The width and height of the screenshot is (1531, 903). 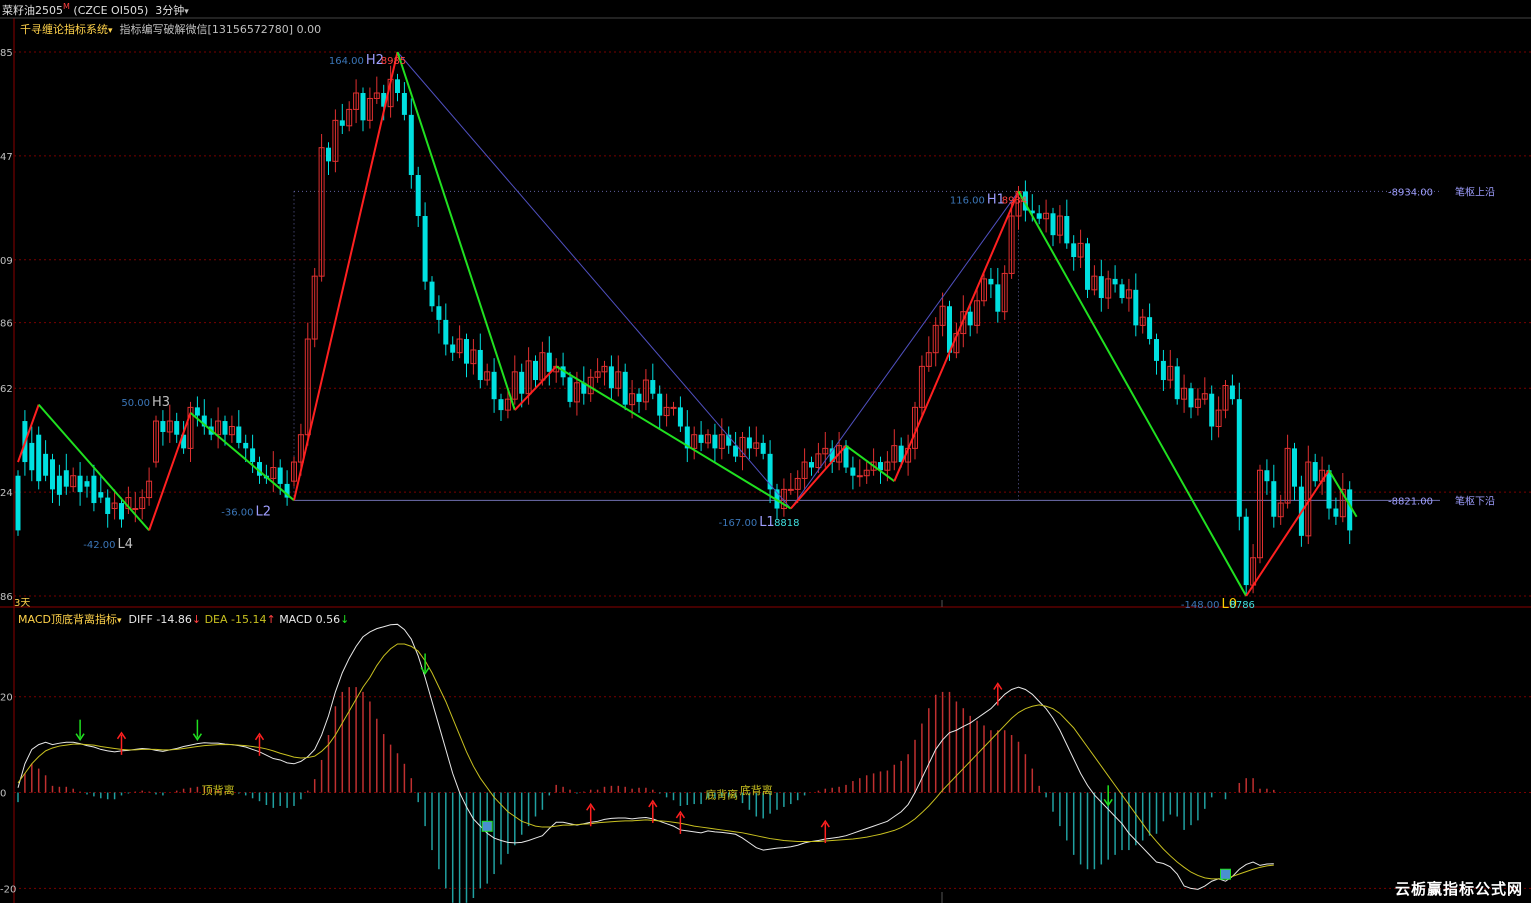 What do you see at coordinates (786, 523) in the screenshot?
I see `pivot-label: 8818` at bounding box center [786, 523].